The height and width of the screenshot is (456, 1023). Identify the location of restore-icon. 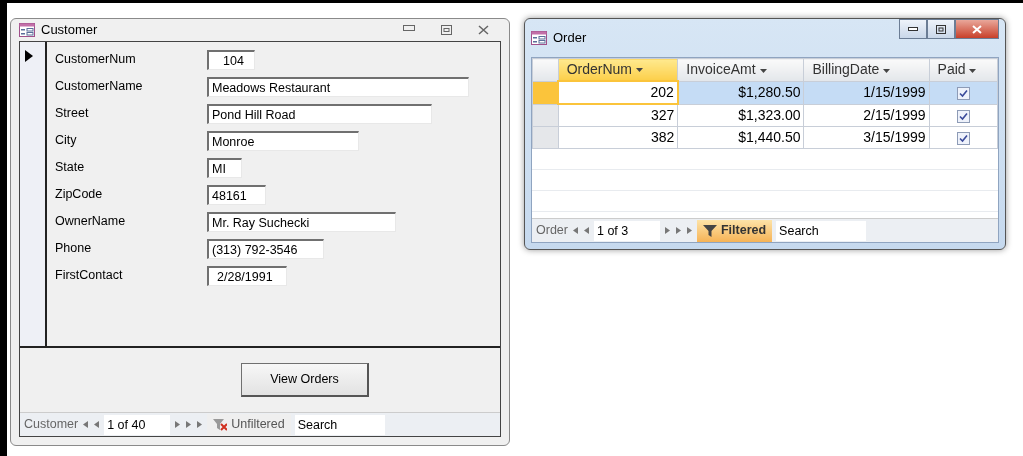
(446, 30).